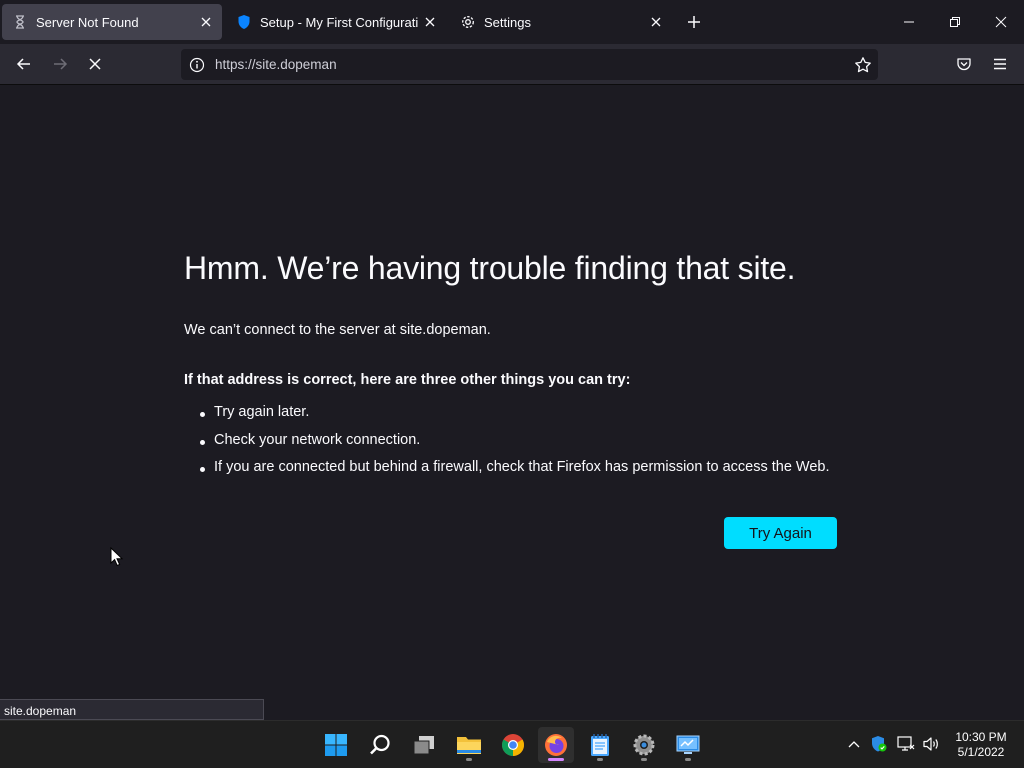 The image size is (1024, 768). I want to click on bookmark-star-icon, so click(863, 65).